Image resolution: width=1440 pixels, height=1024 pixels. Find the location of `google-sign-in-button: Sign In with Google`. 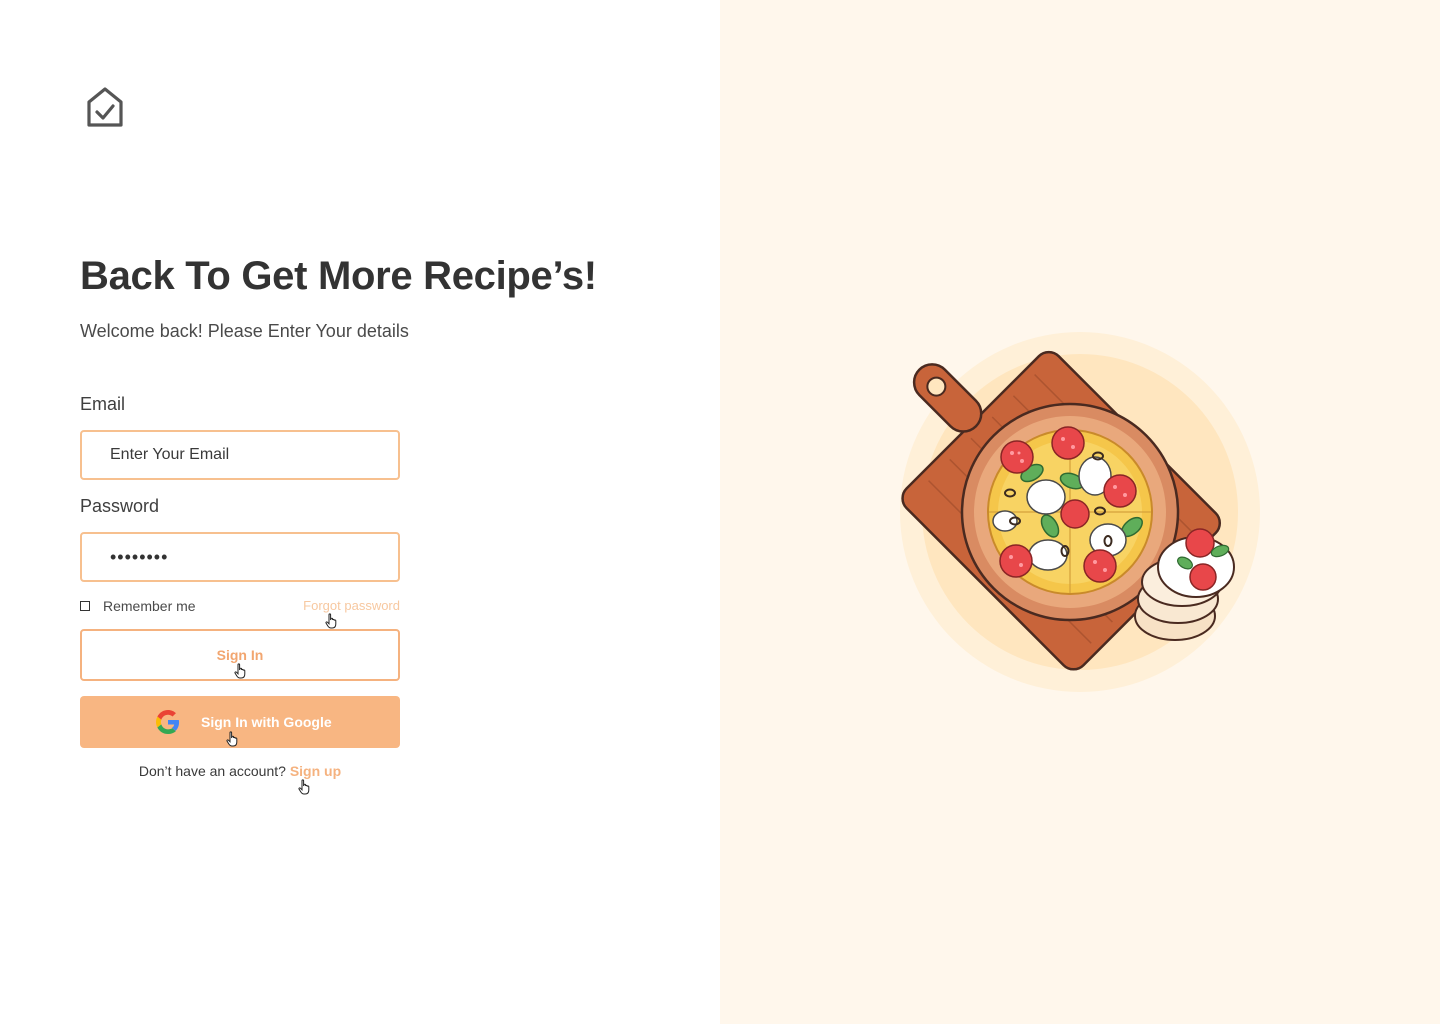

google-sign-in-button: Sign In with Google is located at coordinates (240, 722).